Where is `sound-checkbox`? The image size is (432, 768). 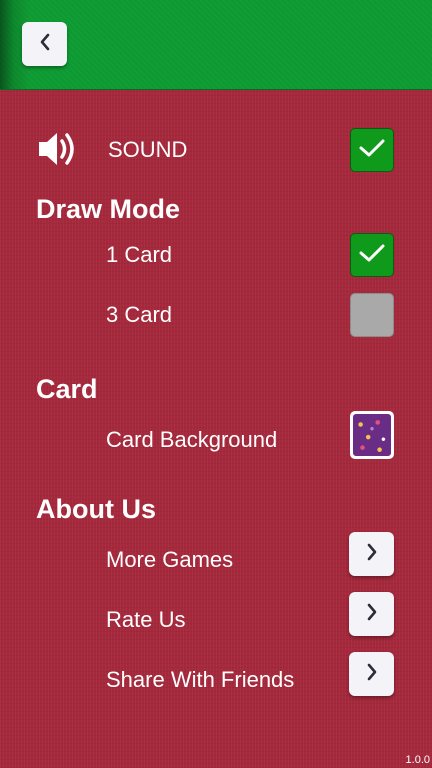 sound-checkbox is located at coordinates (372, 150).